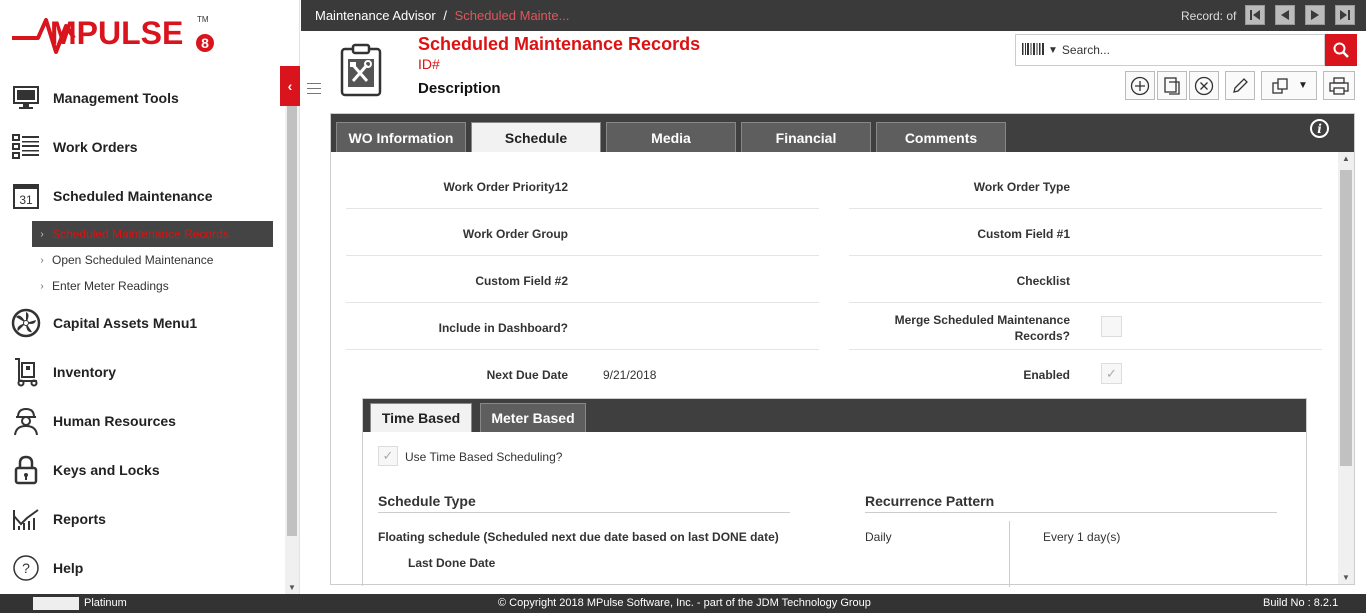 The image size is (1366, 613). What do you see at coordinates (1289, 85) in the screenshot?
I see `multi-copy-dropdown-button: ▼` at bounding box center [1289, 85].